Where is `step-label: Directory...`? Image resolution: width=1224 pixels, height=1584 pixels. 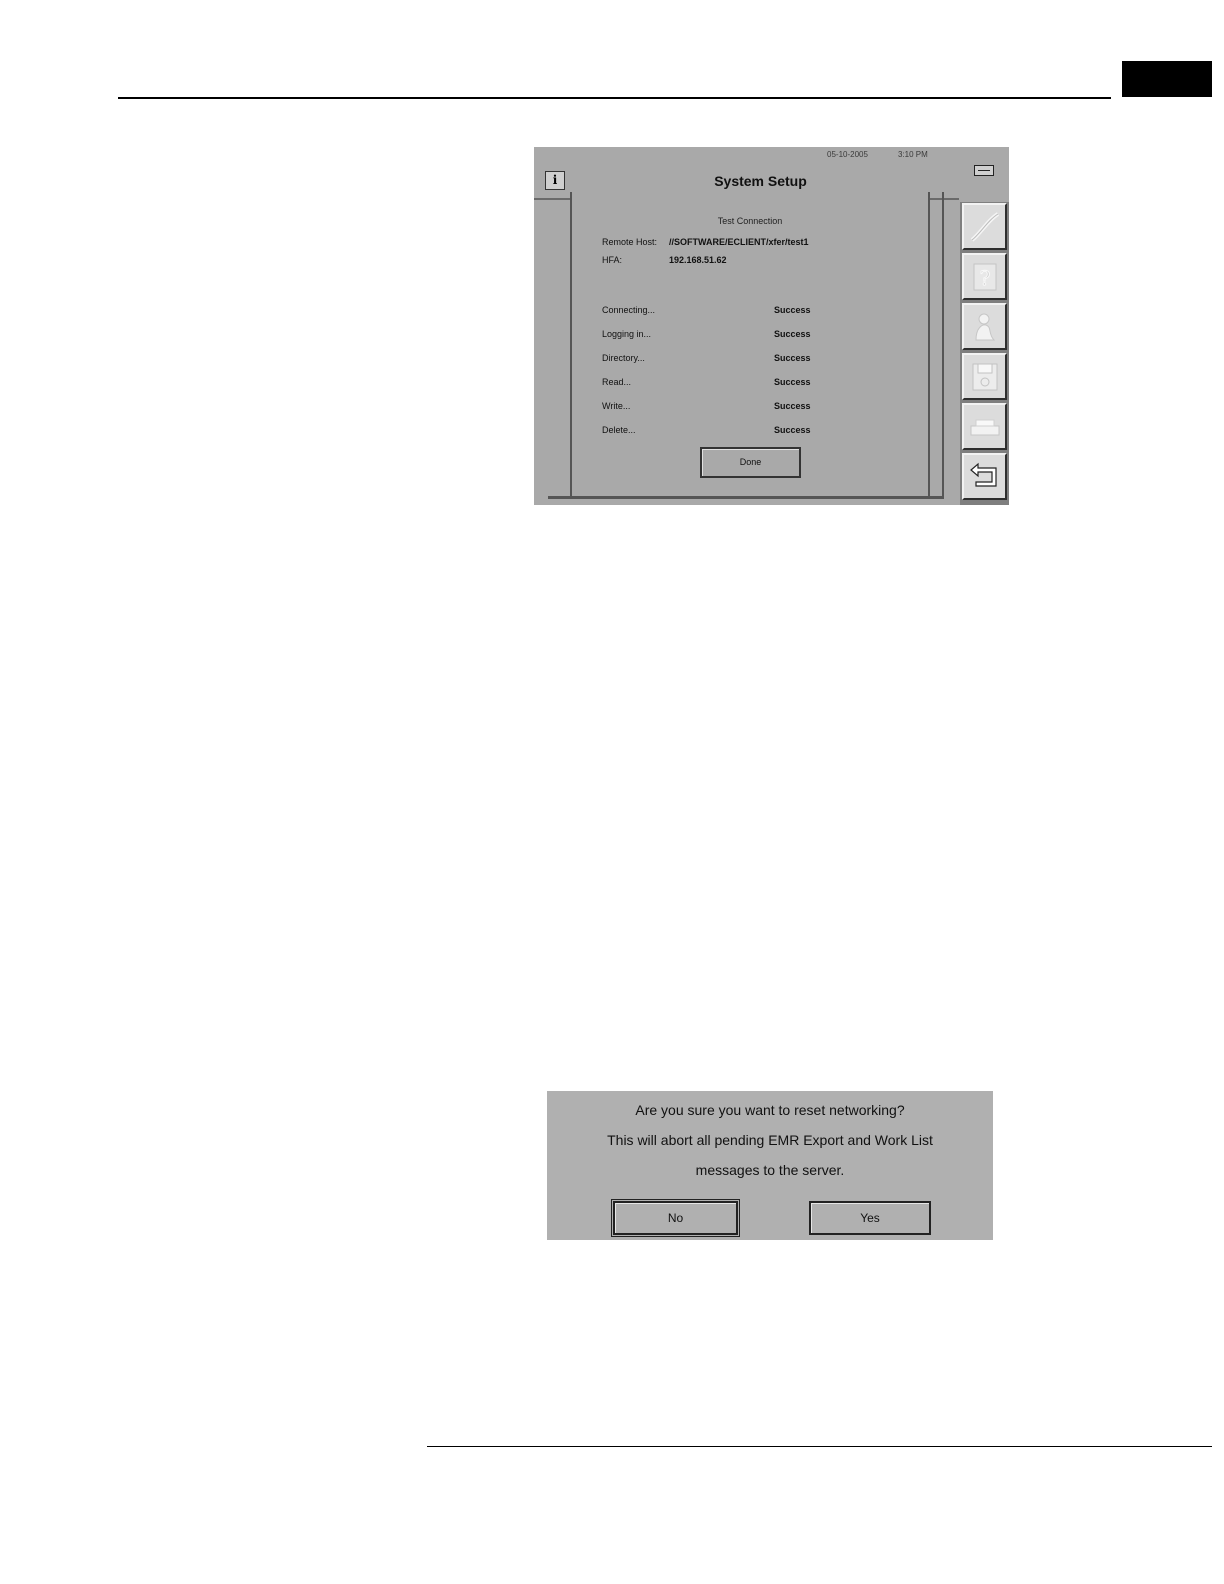
step-label: Directory... is located at coordinates (623, 358).